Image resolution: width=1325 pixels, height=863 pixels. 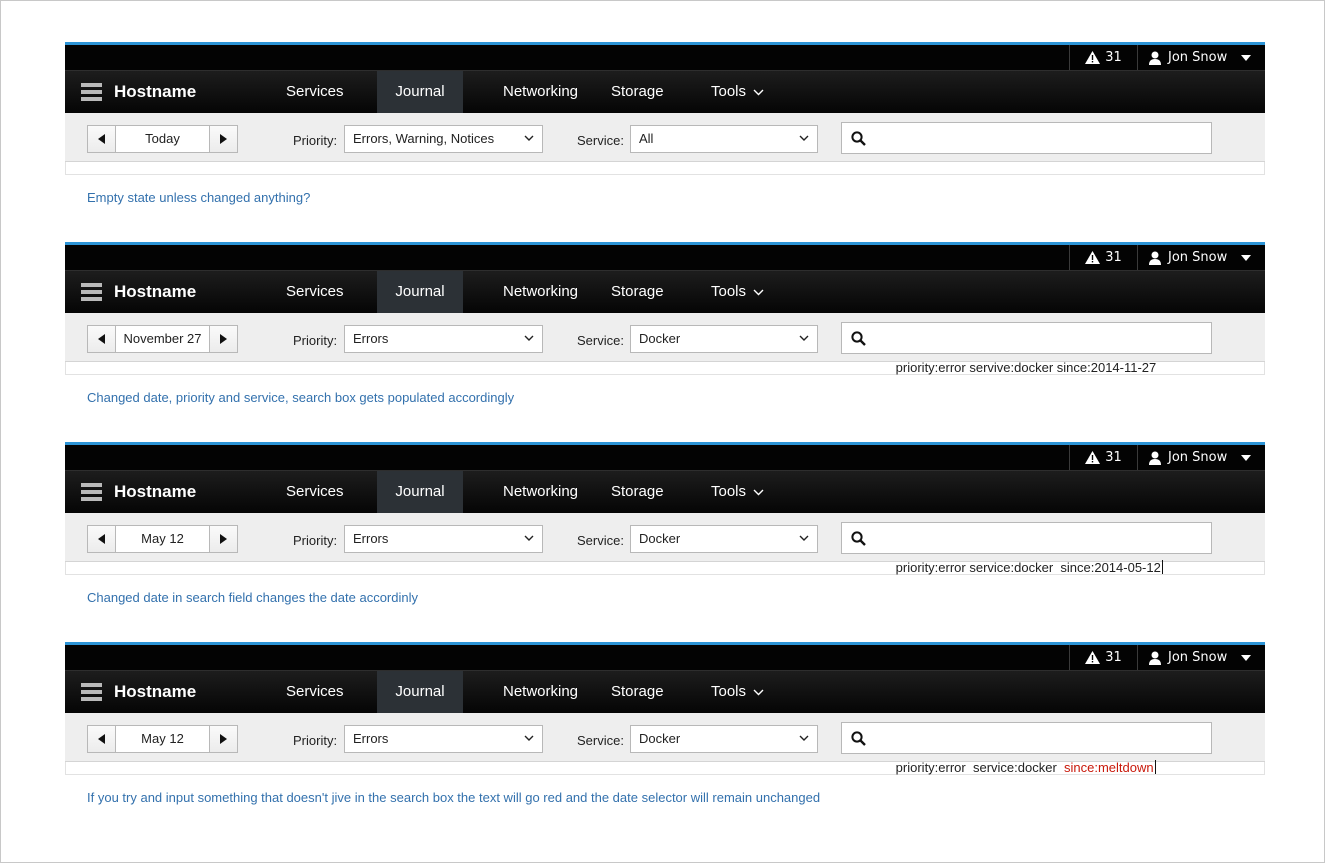 What do you see at coordinates (199, 197) in the screenshot?
I see `annotation-caption: Empty state unless changed anything?` at bounding box center [199, 197].